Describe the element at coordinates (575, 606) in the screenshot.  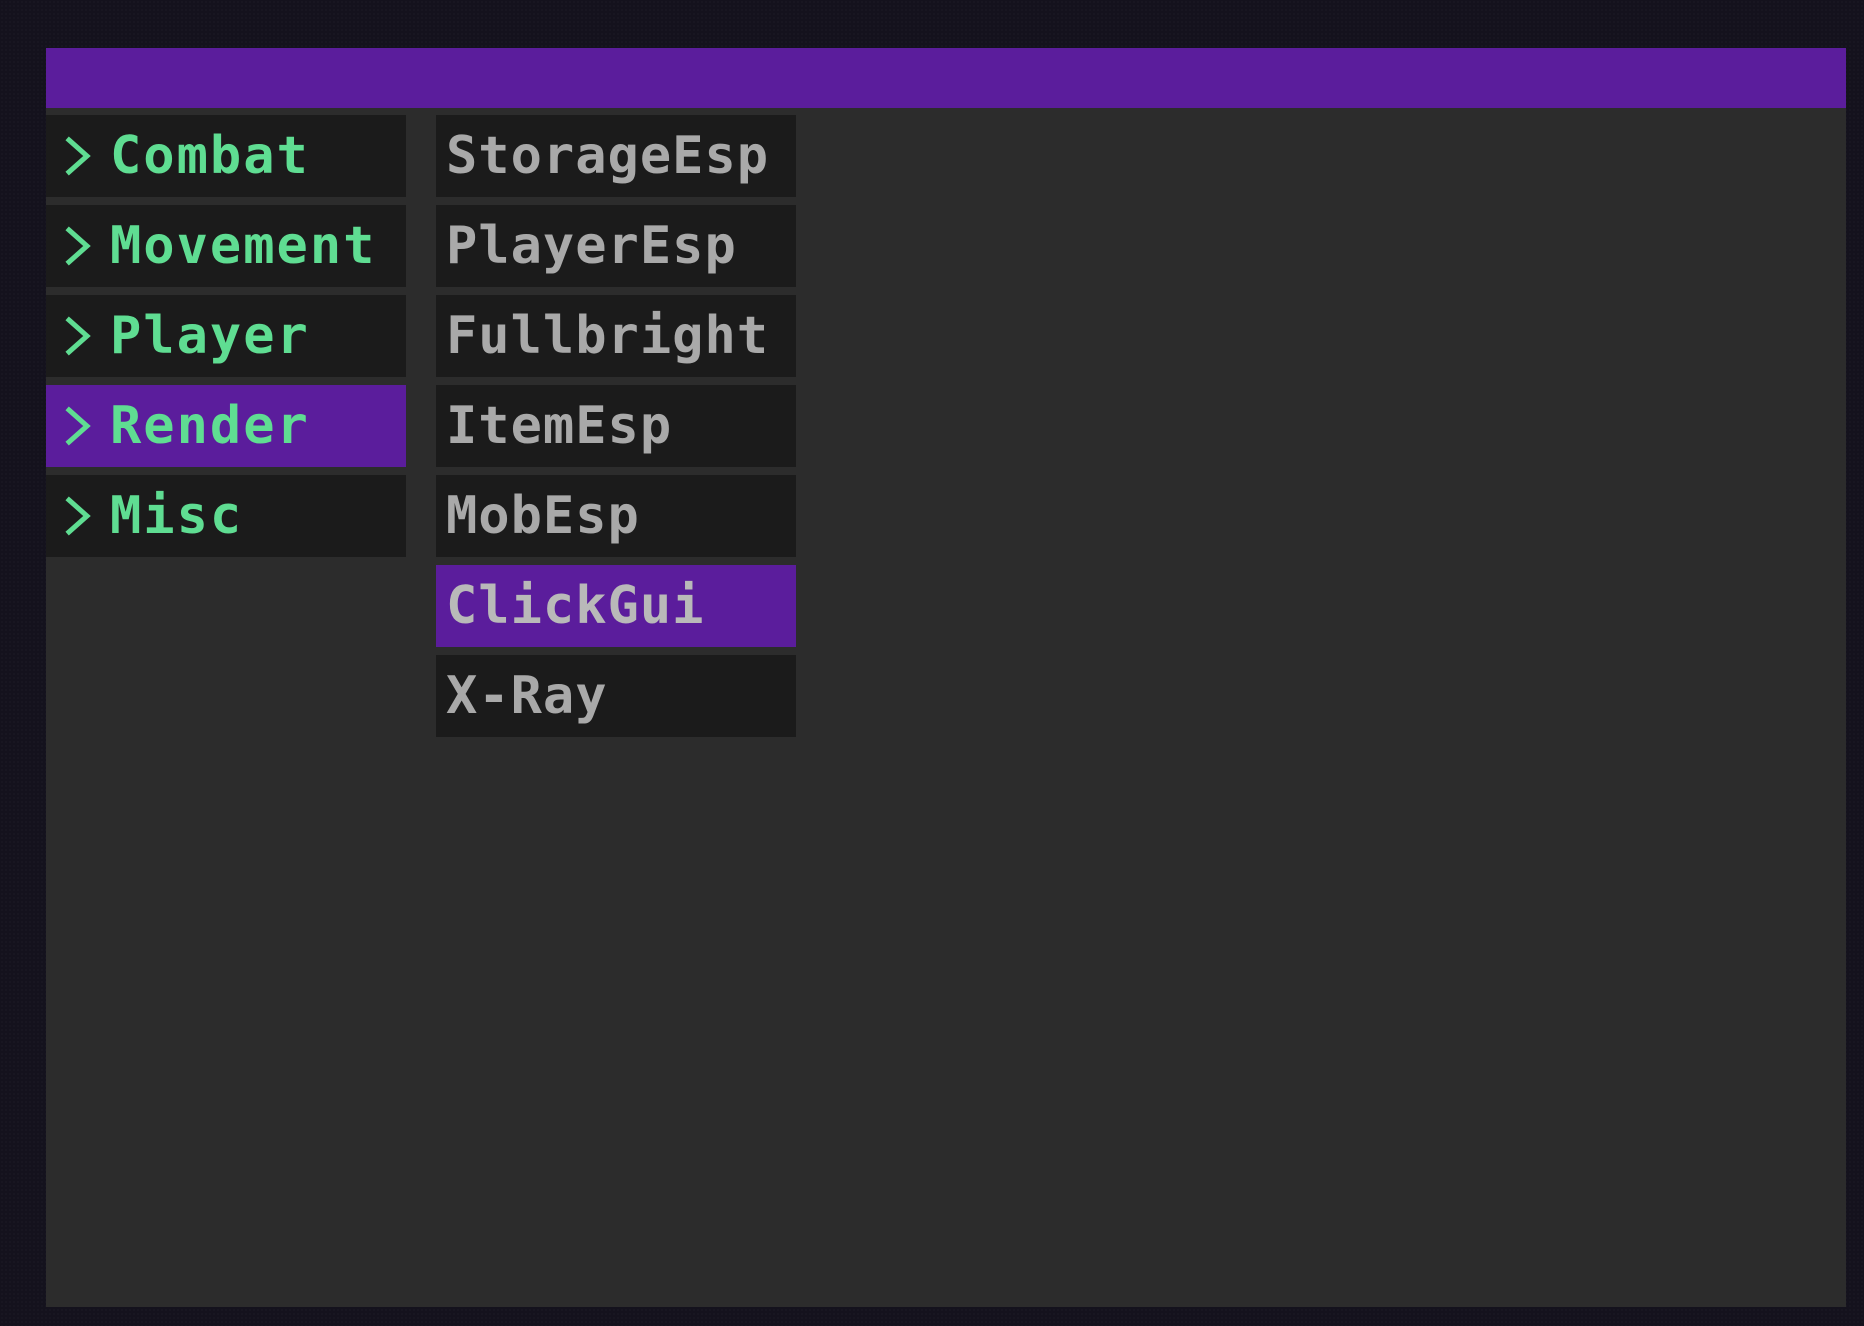
I see `module-label: ClickGui` at that location.